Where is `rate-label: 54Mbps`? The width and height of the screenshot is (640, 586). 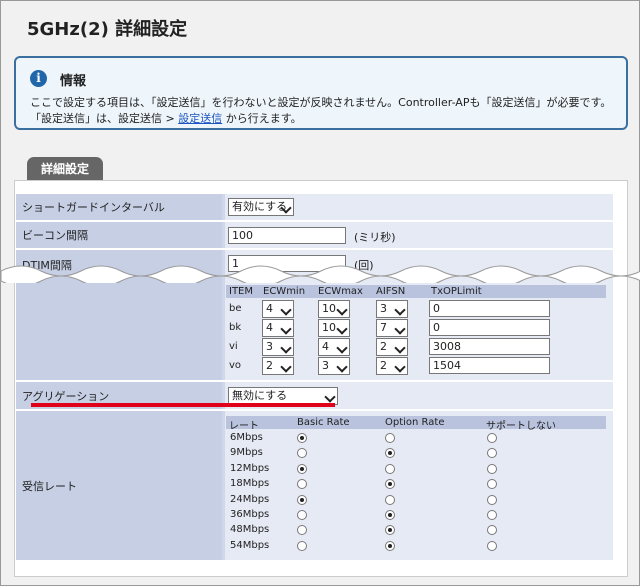
rate-label: 54Mbps is located at coordinates (250, 545).